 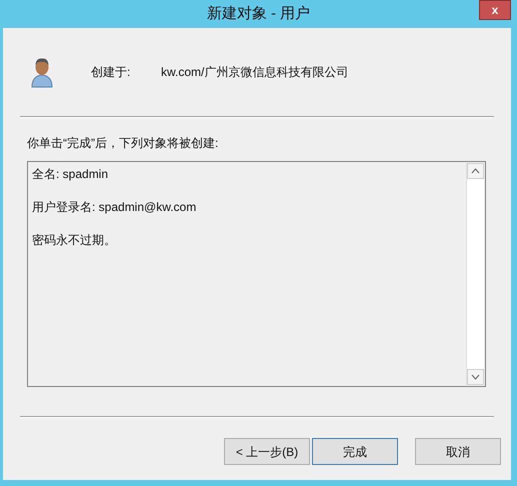 What do you see at coordinates (475, 377) in the screenshot?
I see `scroll-down-icon` at bounding box center [475, 377].